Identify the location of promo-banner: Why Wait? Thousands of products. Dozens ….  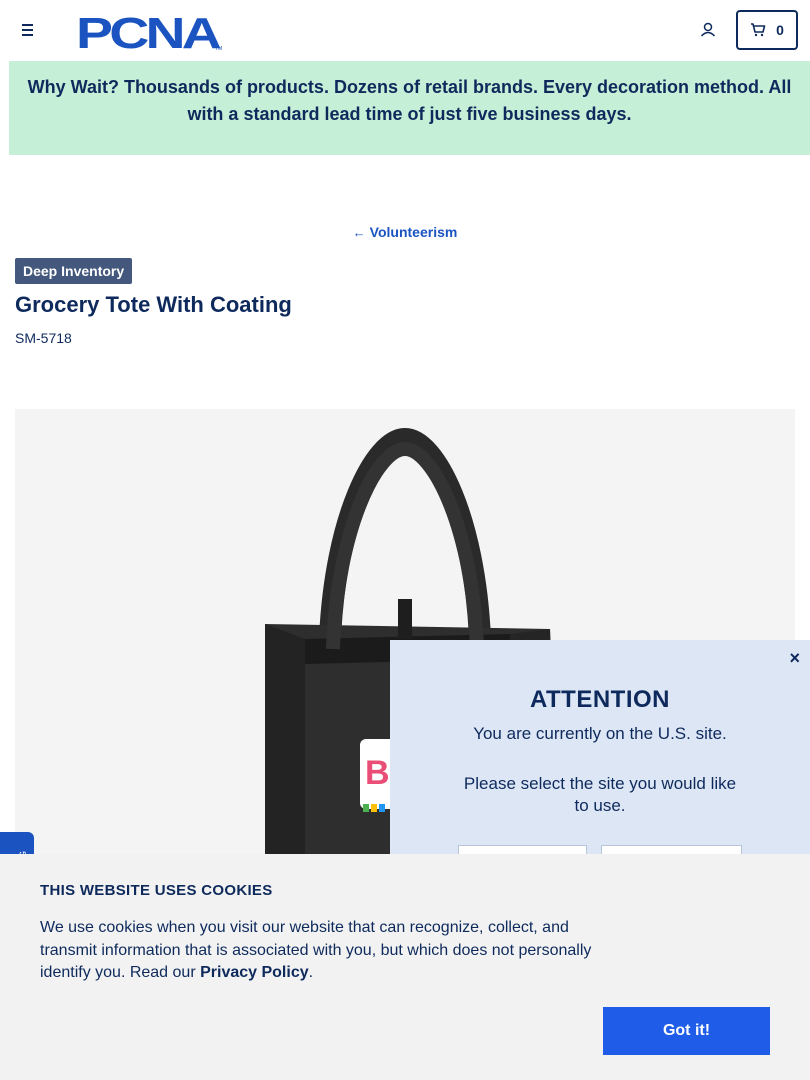
(409, 108).